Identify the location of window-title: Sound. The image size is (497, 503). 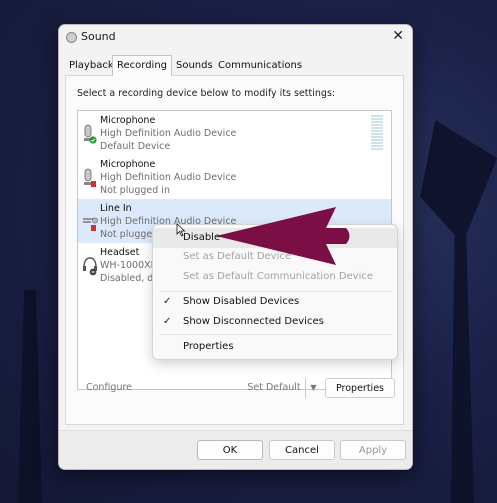
(98, 36).